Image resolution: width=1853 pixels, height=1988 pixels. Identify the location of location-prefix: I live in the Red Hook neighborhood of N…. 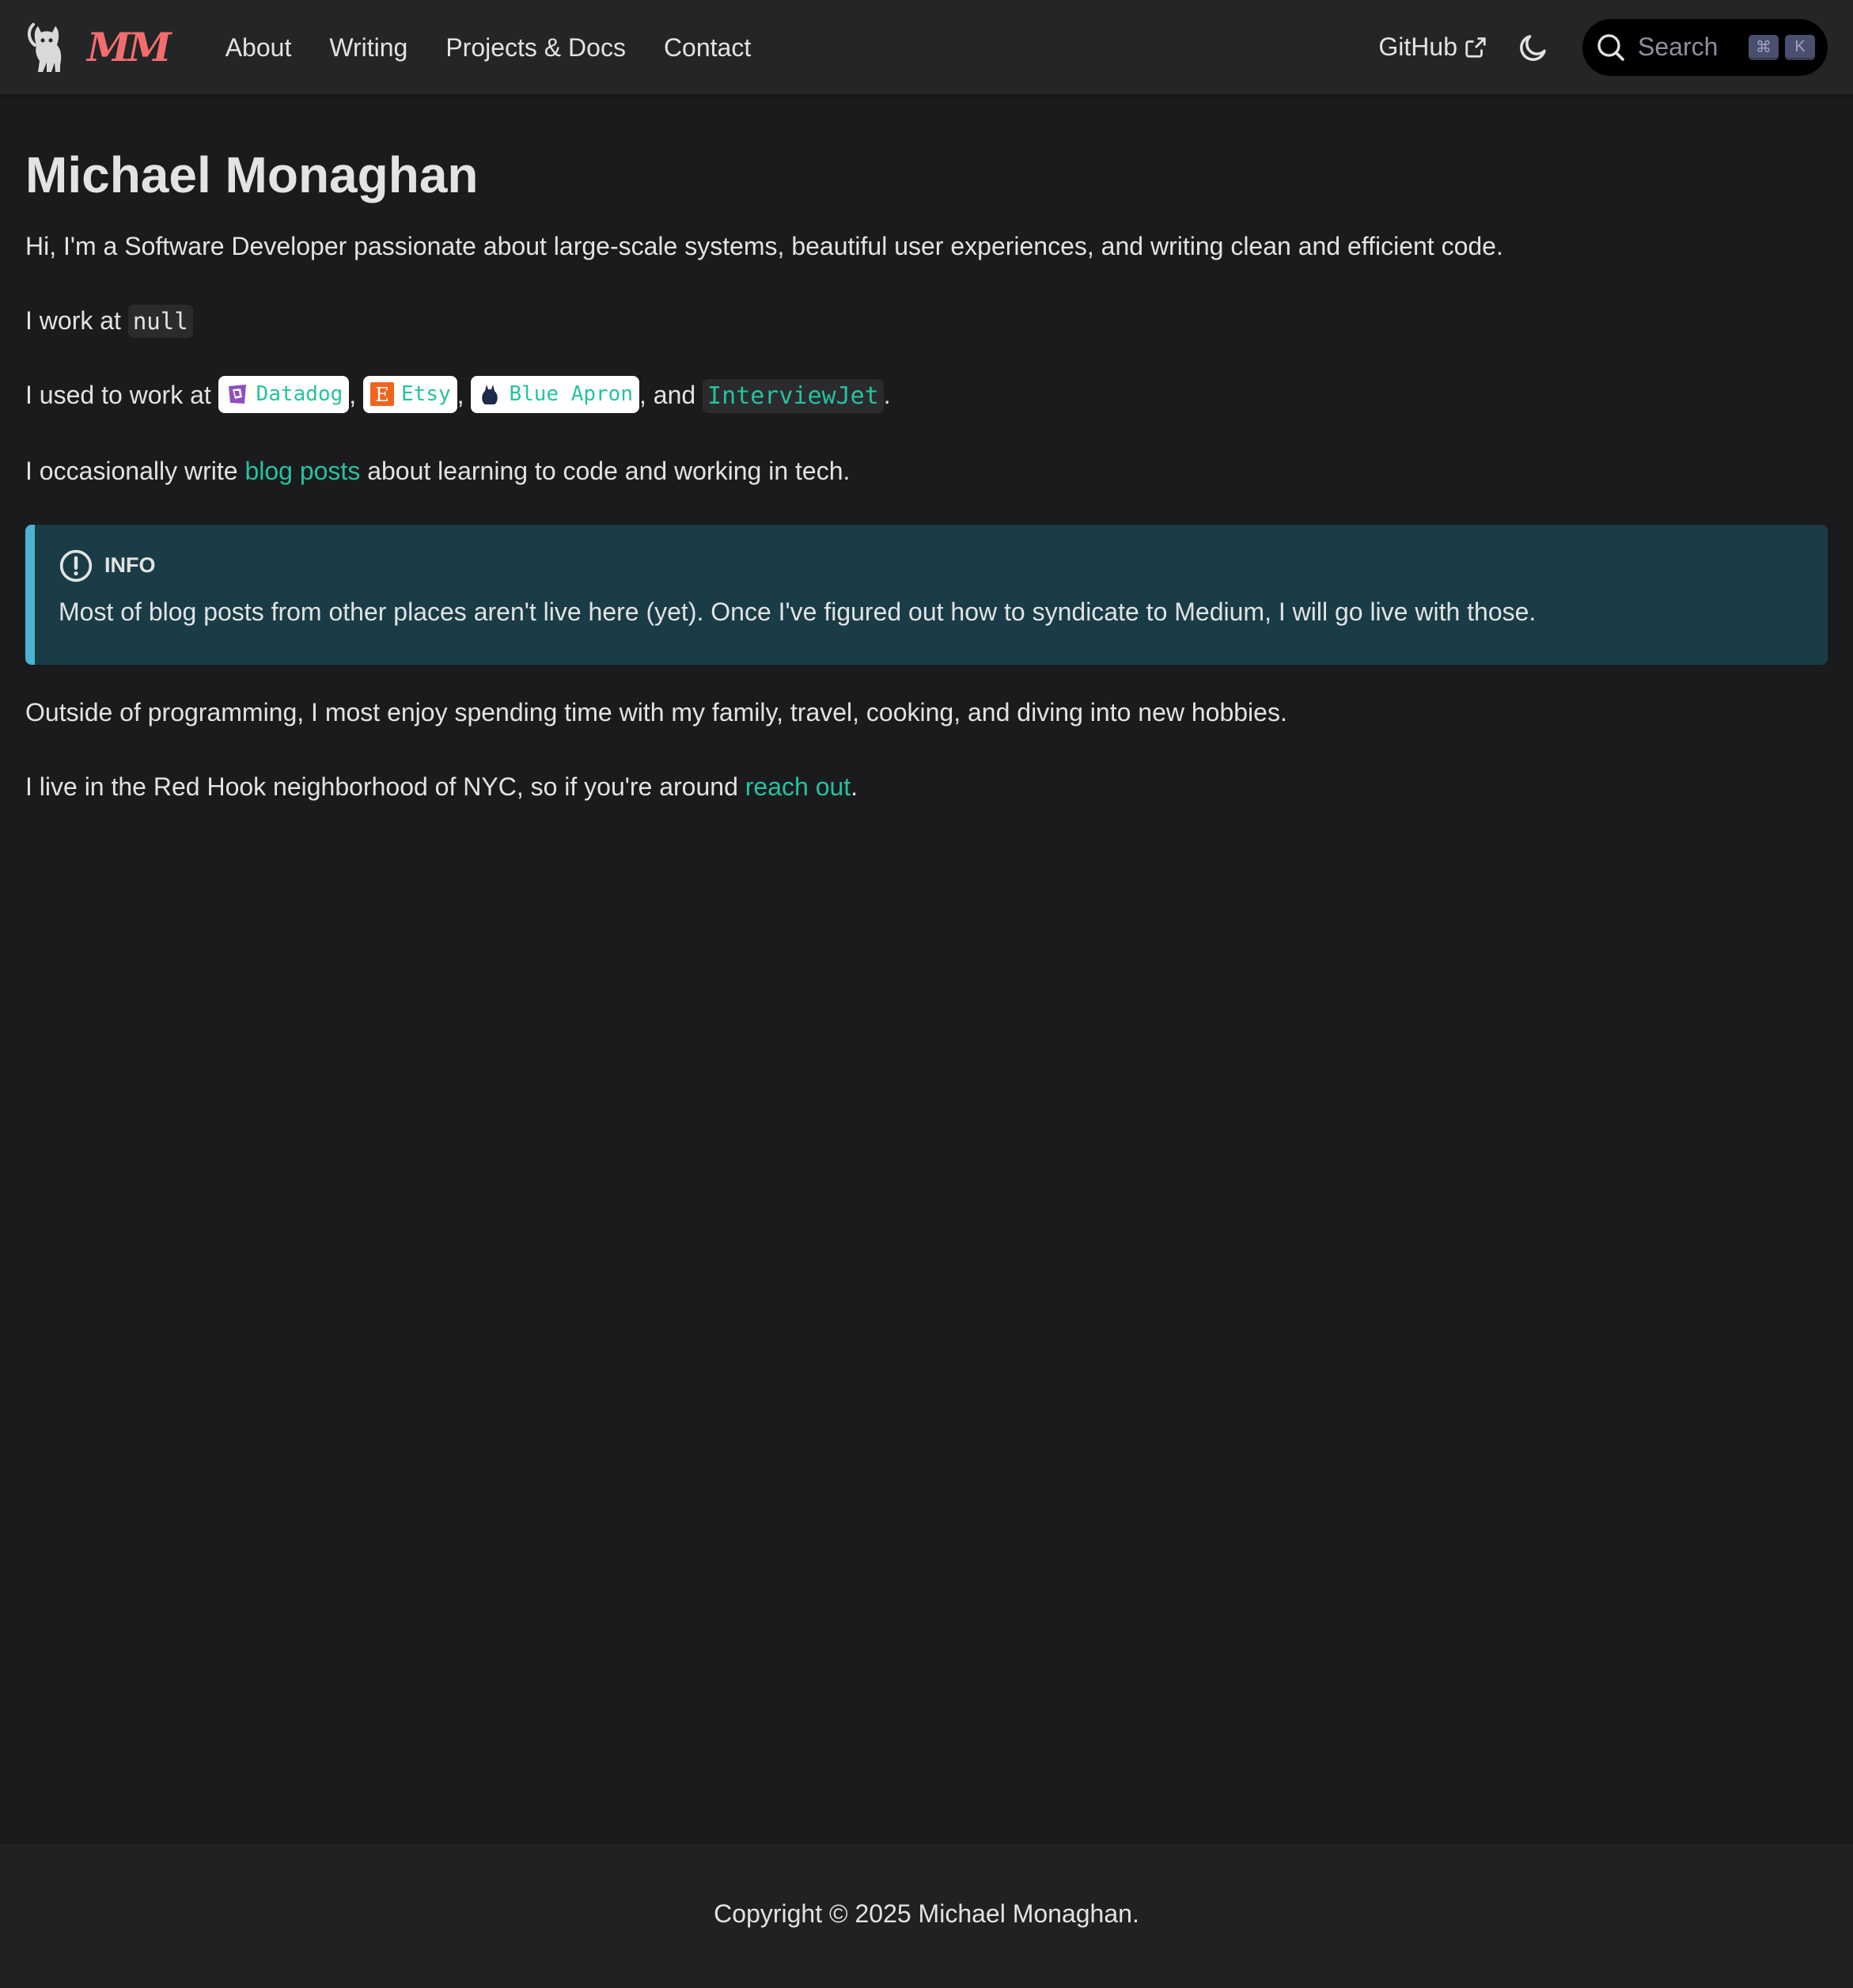
(385, 786).